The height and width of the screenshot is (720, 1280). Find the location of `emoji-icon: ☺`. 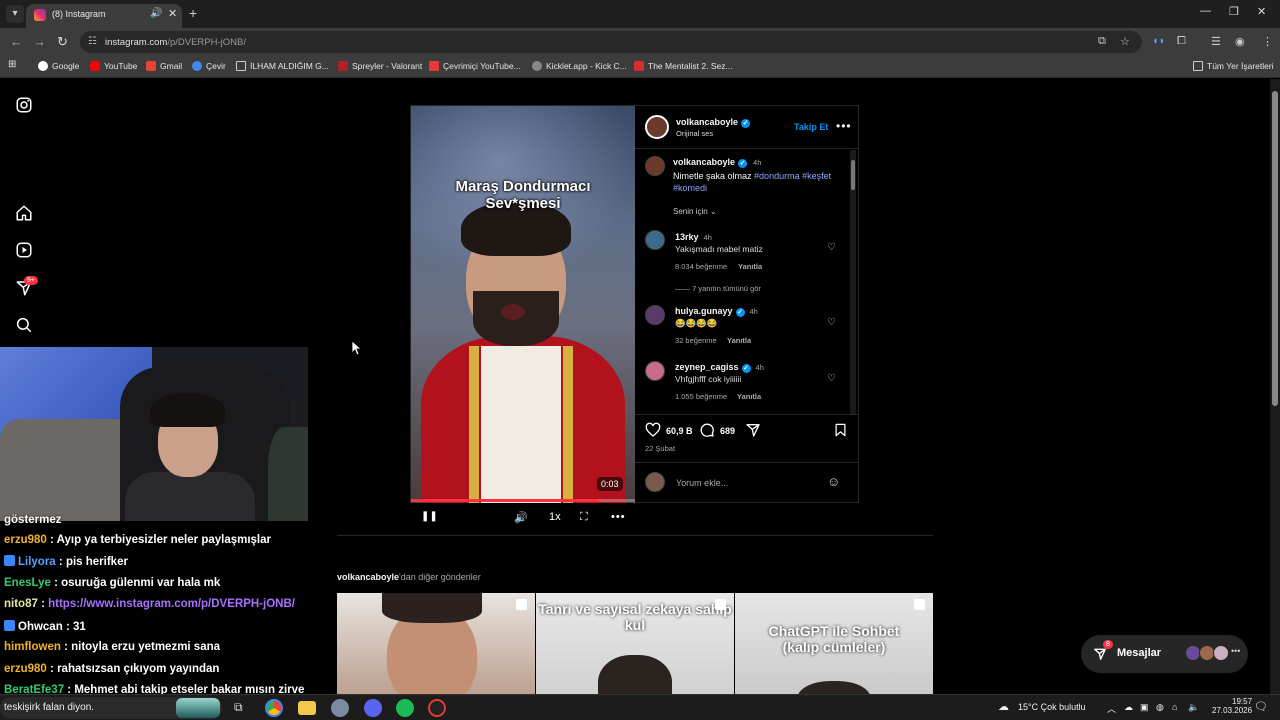

emoji-icon: ☺ is located at coordinates (833, 481).